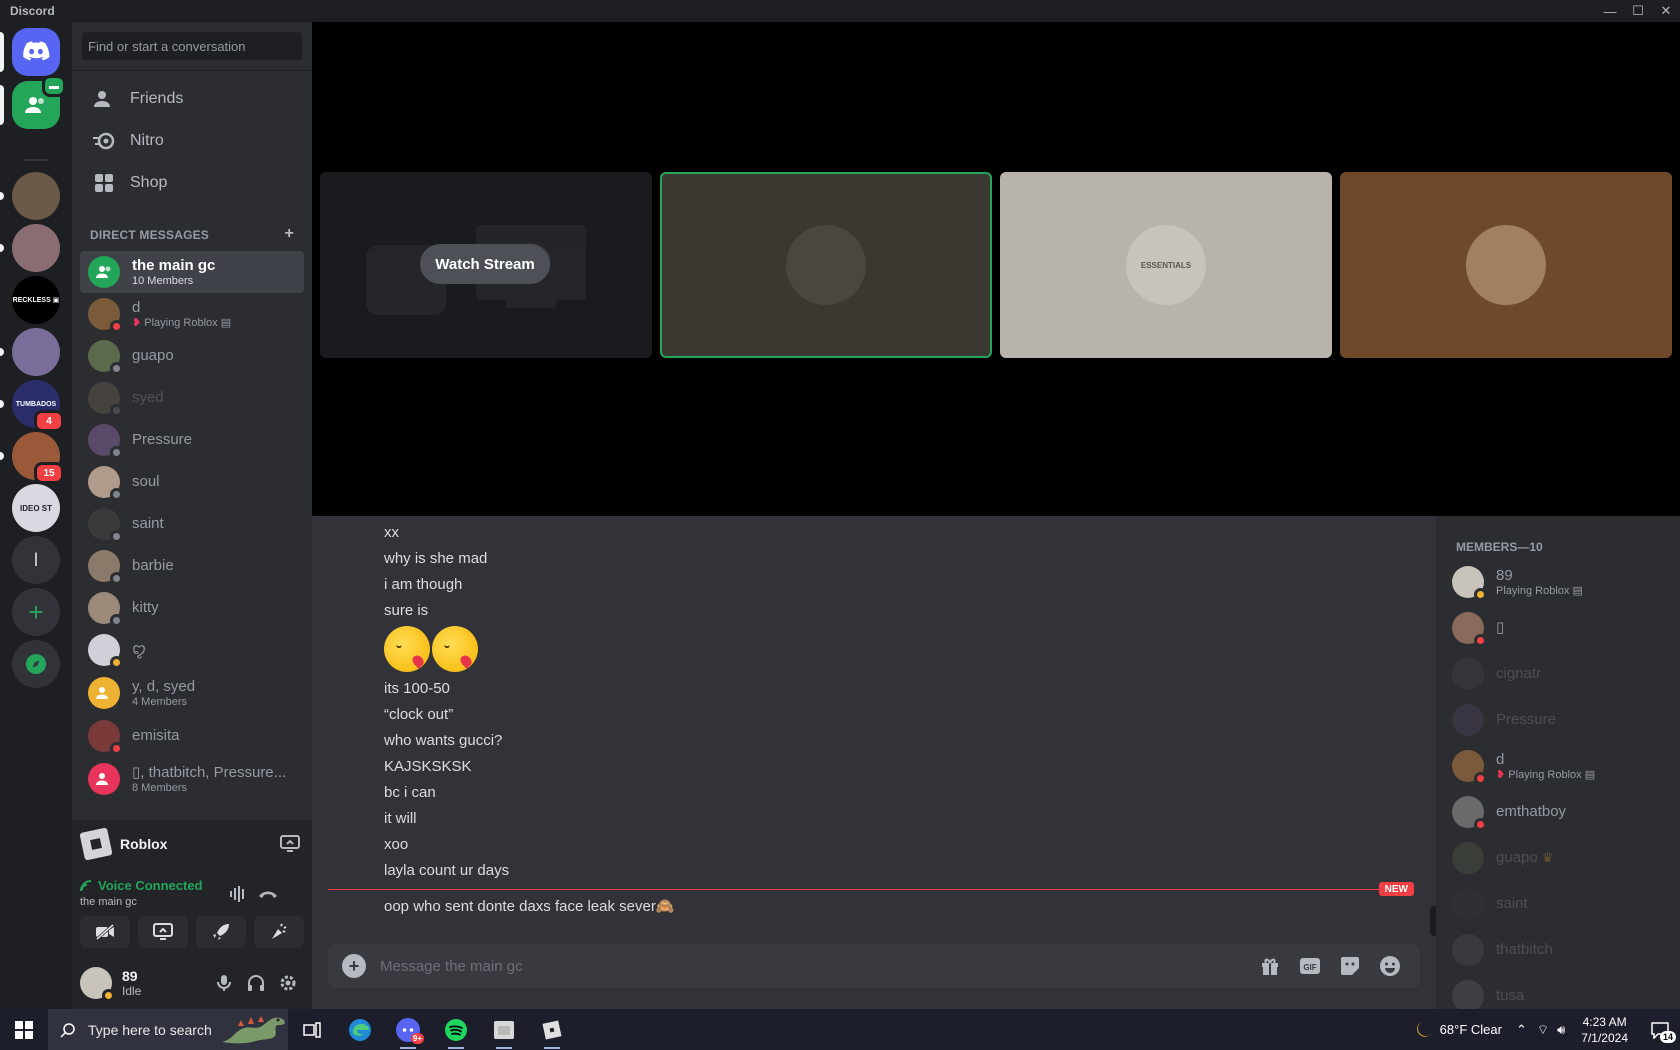  I want to click on taskbar-roblox, so click(552, 1029).